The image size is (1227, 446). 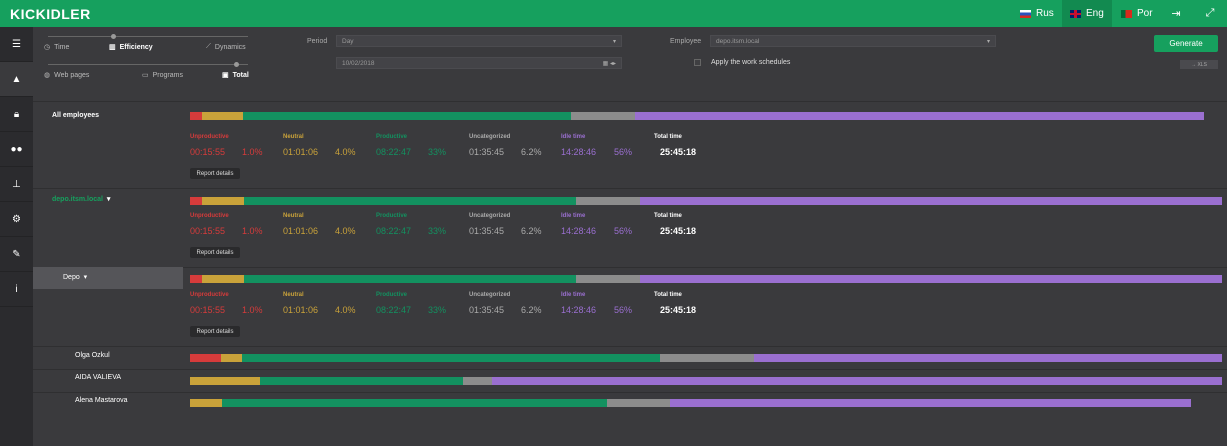 I want to click on lang-por-button: Por, so click(x=1137, y=13).